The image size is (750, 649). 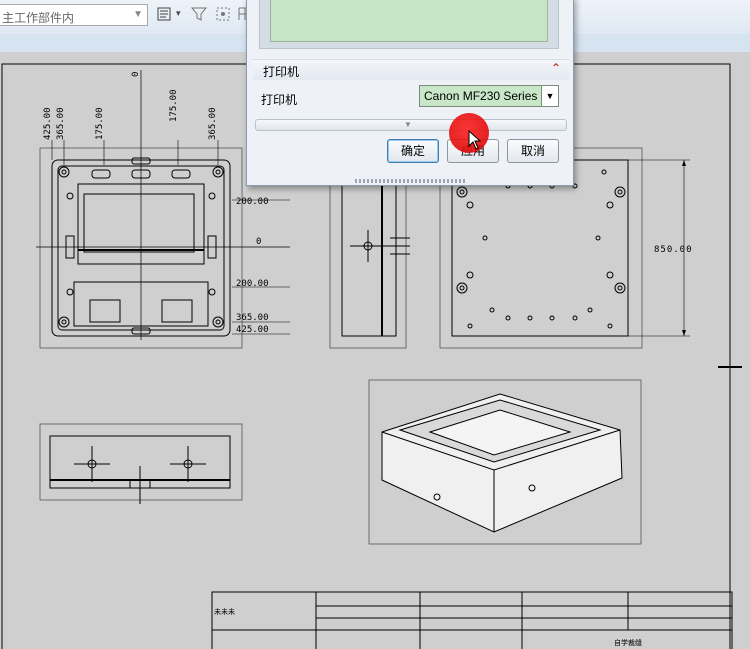 What do you see at coordinates (252, 284) in the screenshot?
I see `dim-right-200b: 200.00` at bounding box center [252, 284].